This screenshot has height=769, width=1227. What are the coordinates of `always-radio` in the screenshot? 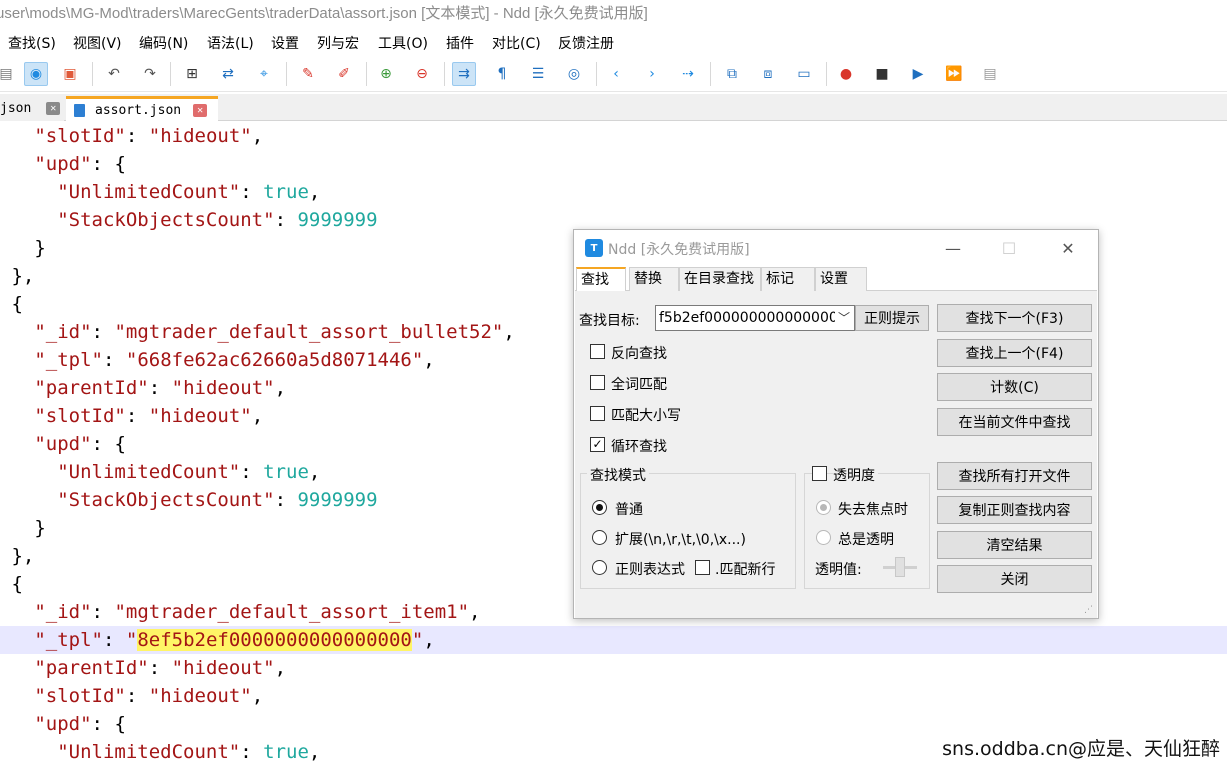 It's located at (823, 537).